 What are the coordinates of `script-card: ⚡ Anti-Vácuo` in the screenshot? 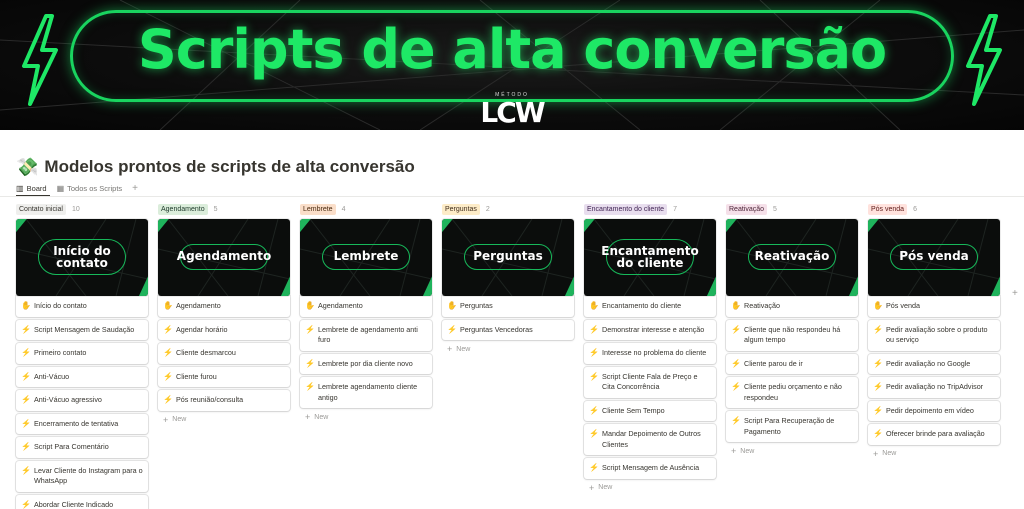 It's located at (82, 376).